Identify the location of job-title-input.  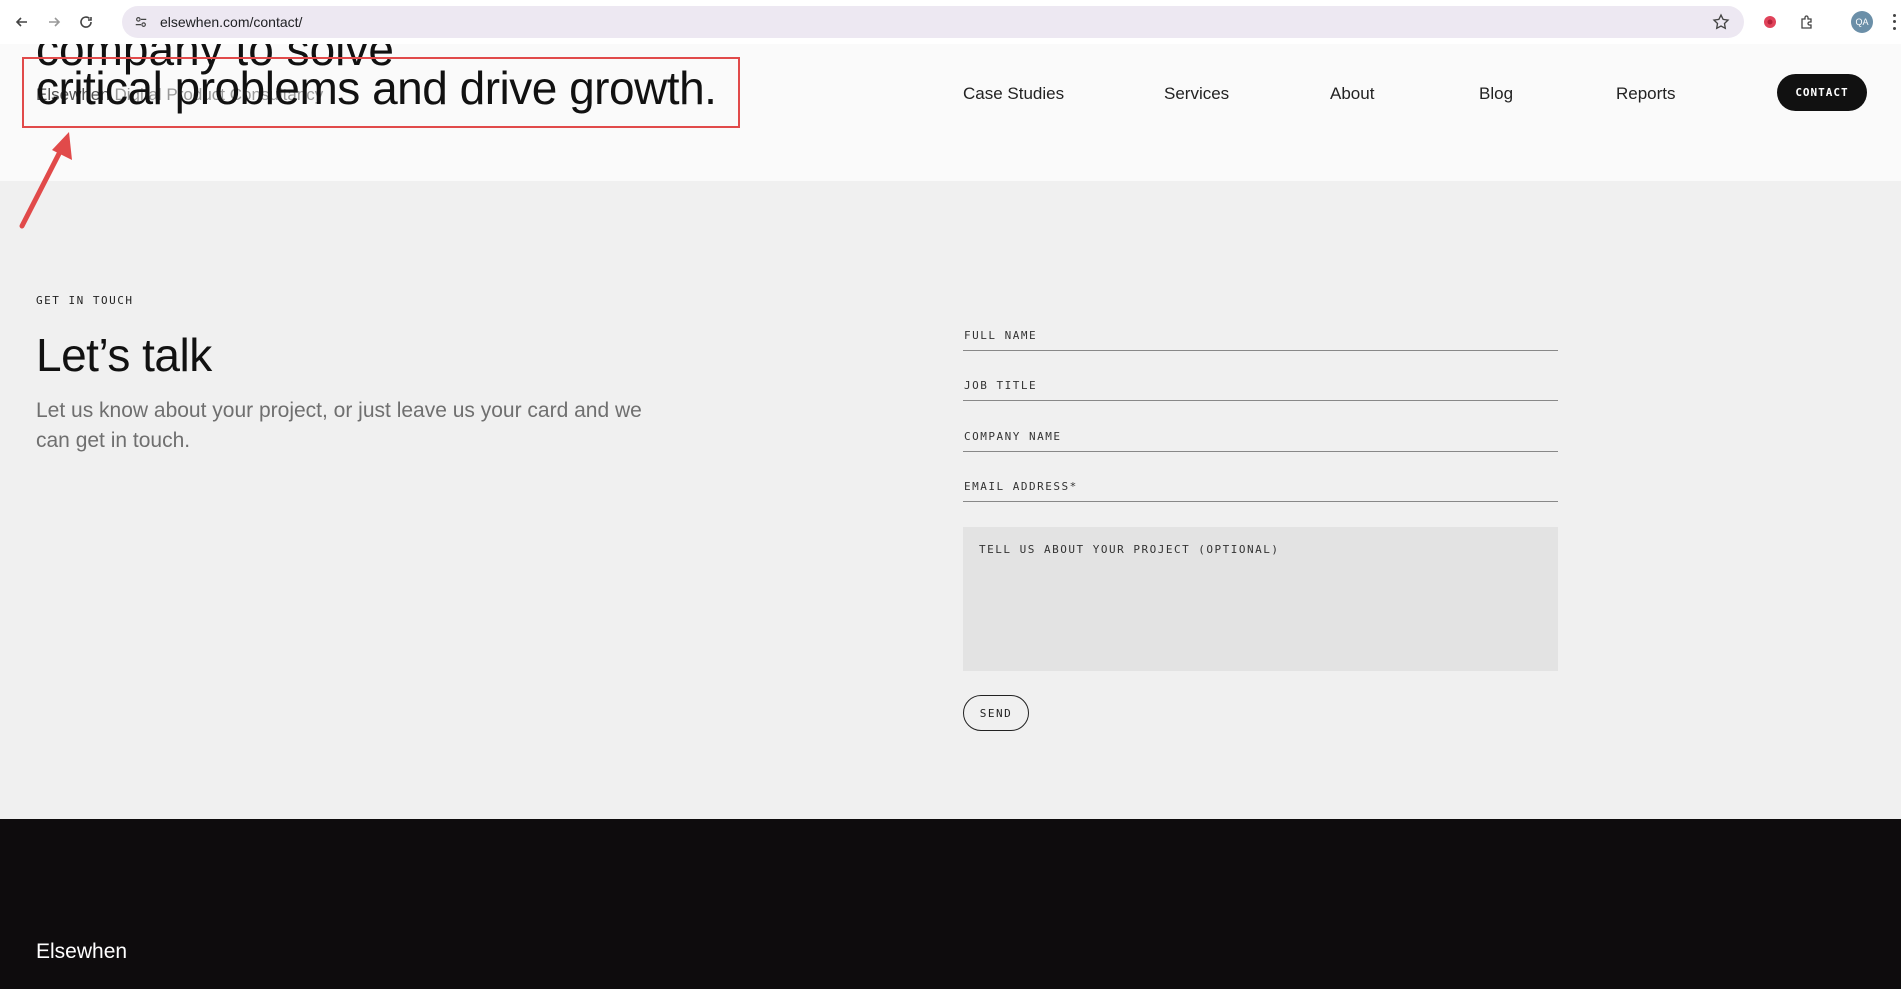
(1260, 385).